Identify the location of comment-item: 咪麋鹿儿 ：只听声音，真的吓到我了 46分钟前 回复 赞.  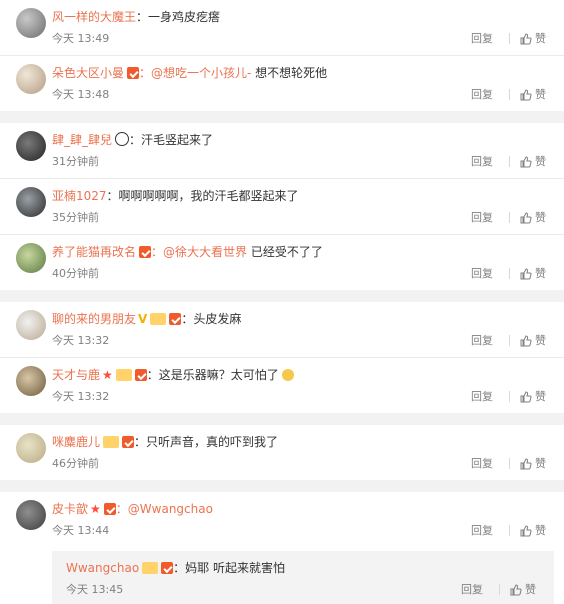
(282, 452).